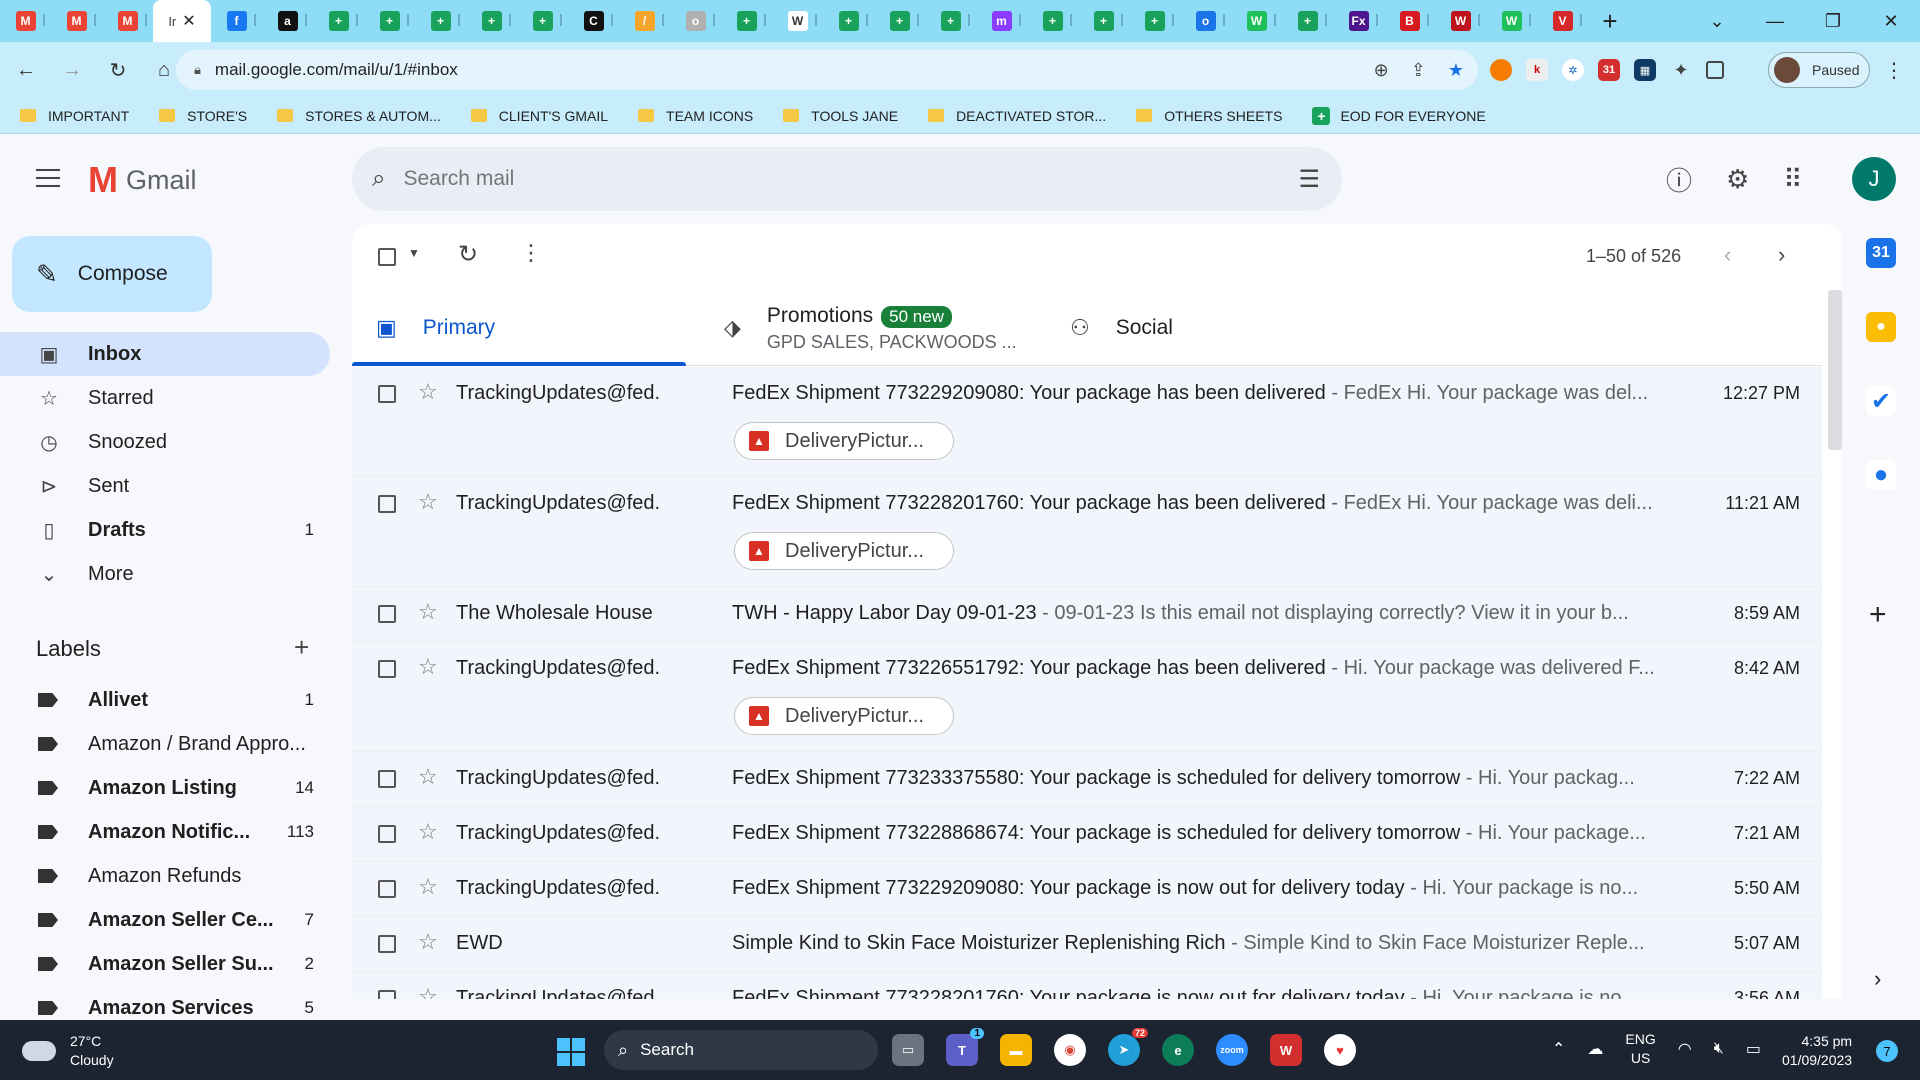  Describe the element at coordinates (1877, 979) in the screenshot. I see `show-side-panel-icon: ›` at that location.